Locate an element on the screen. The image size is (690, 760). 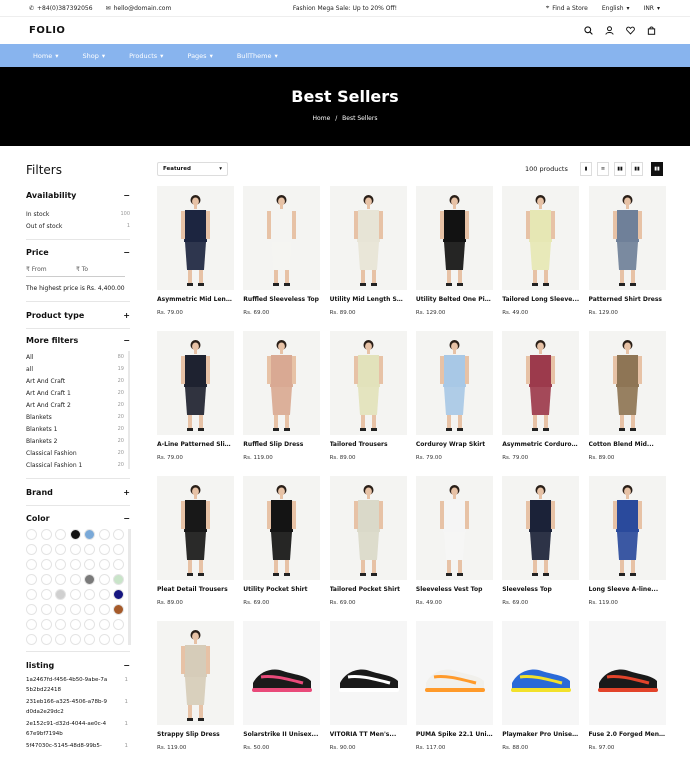
color-scrollbar is located at coordinates (129, 587).